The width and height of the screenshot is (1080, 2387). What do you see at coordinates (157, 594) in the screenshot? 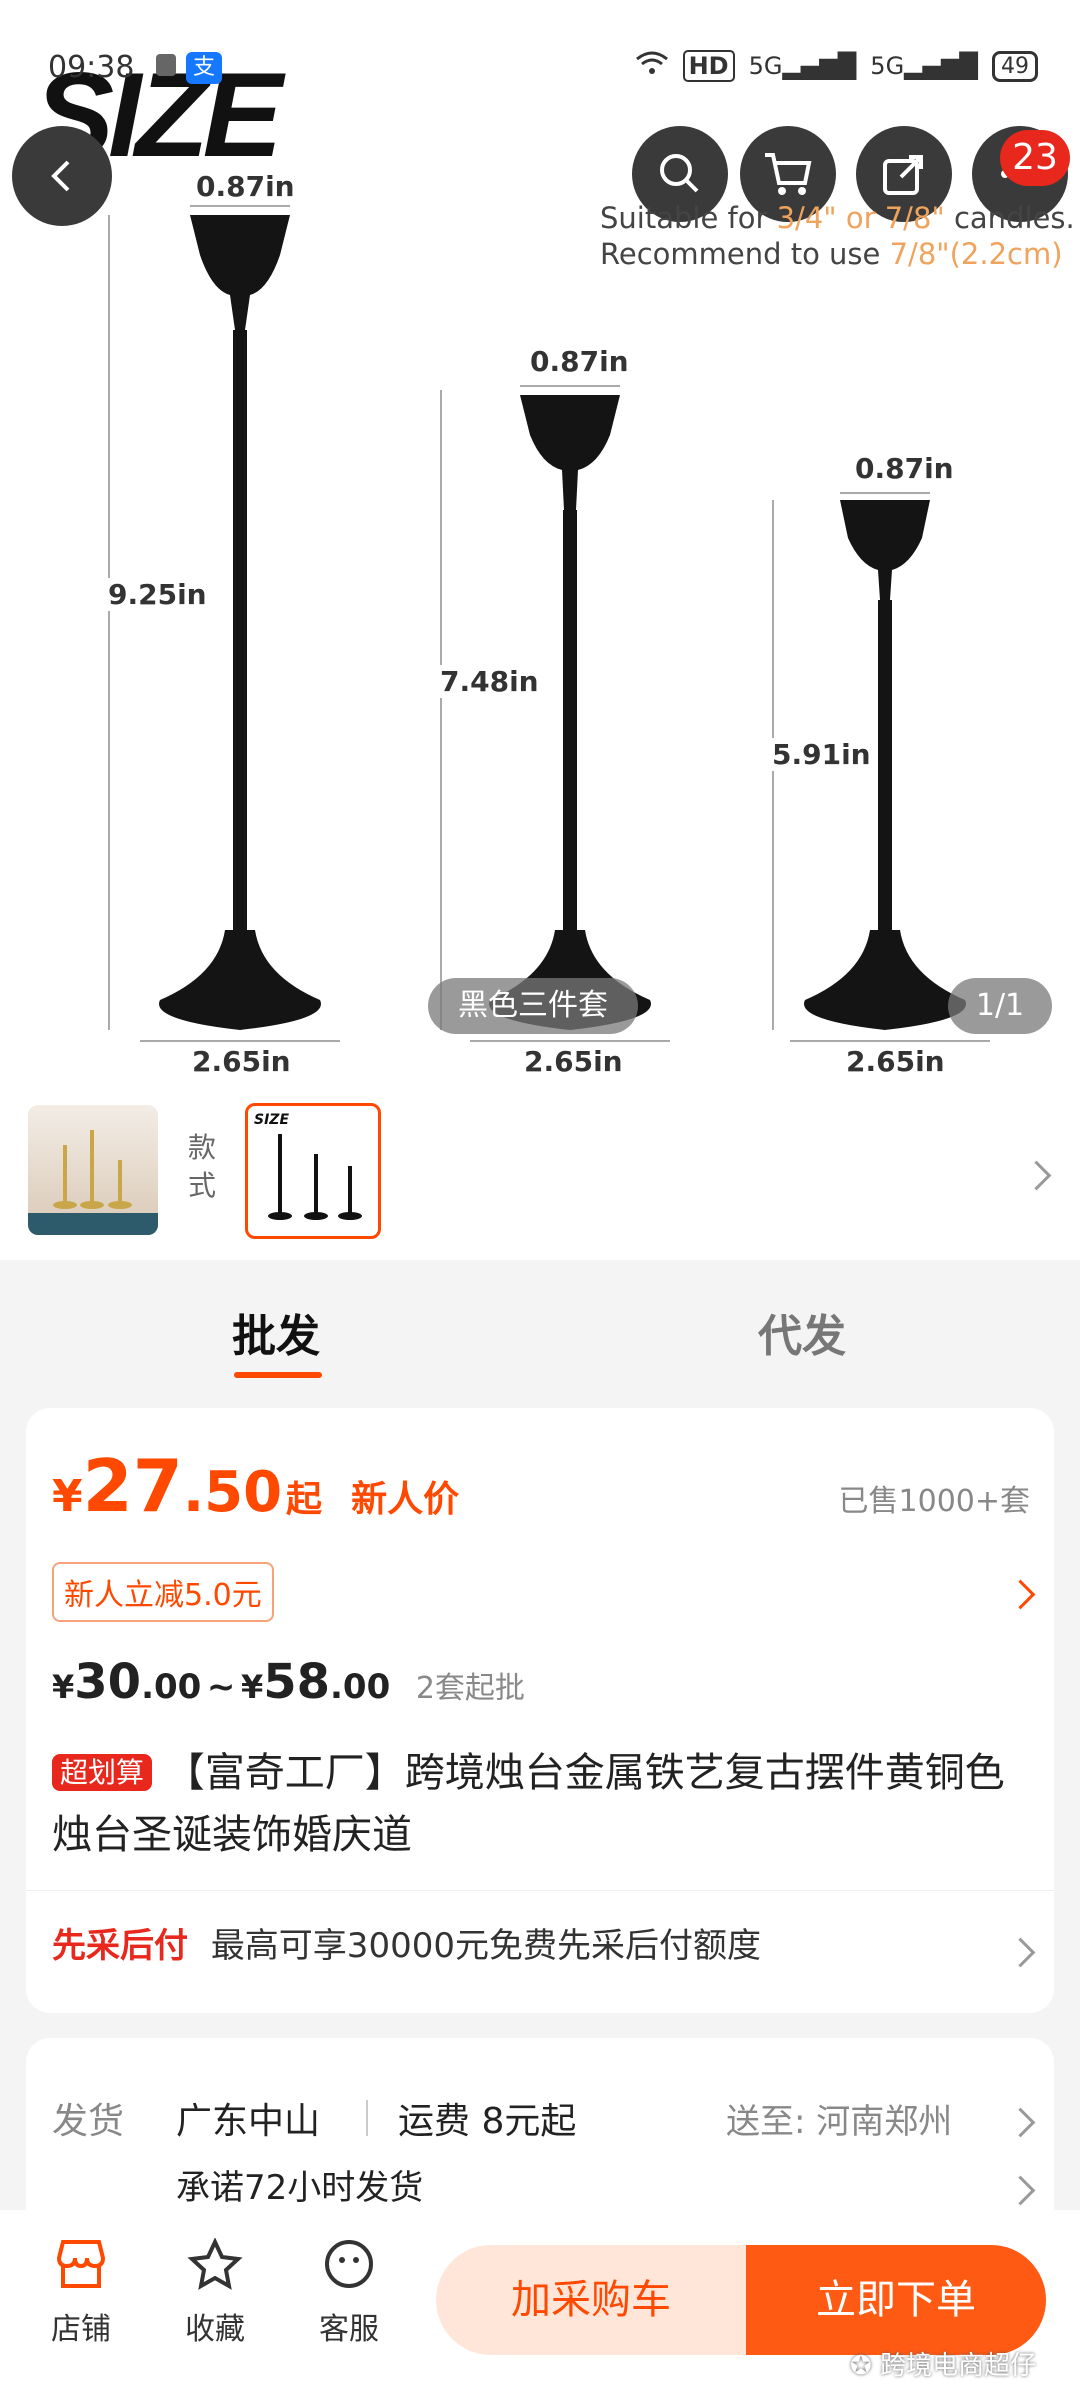
I see `dim-height-1: 9.25in` at bounding box center [157, 594].